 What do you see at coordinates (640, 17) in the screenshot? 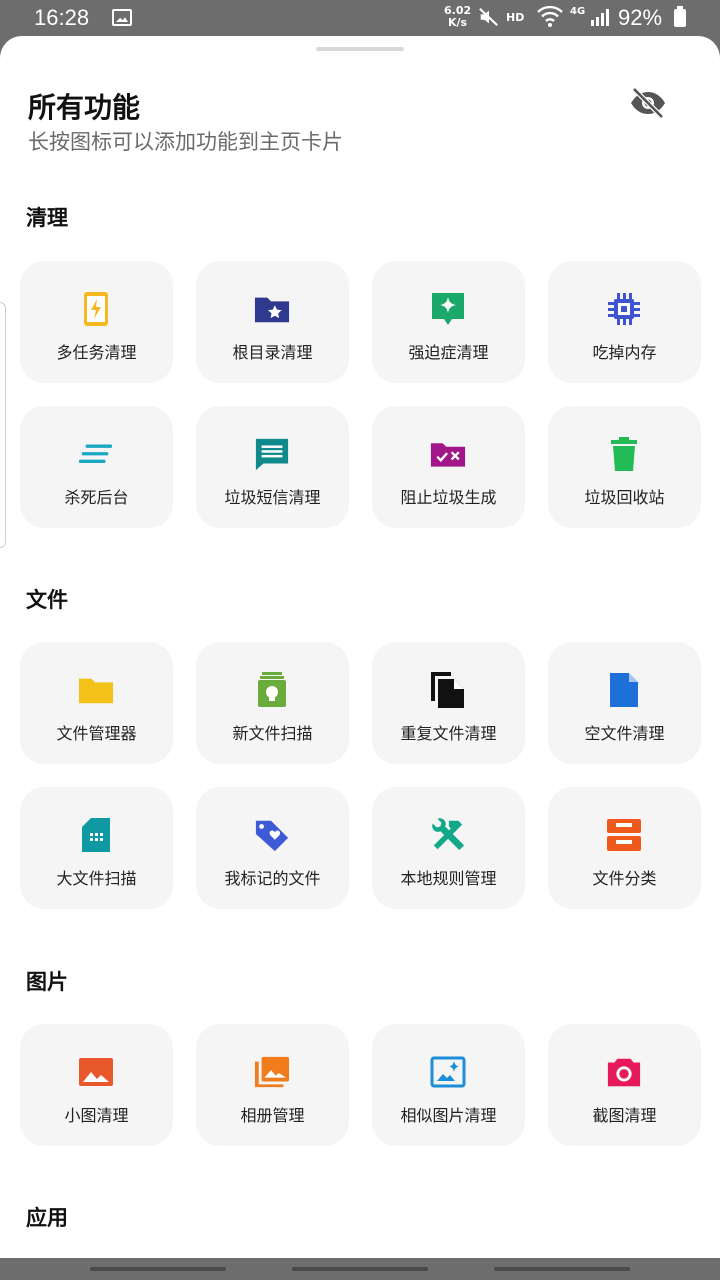
I see `battery-percent: 92%` at bounding box center [640, 17].